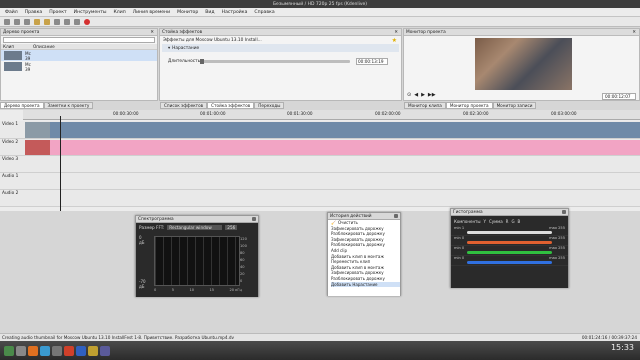 This screenshot has width=640, height=360. What do you see at coordinates (57, 21) in the screenshot?
I see `cut-icon` at bounding box center [57, 21].